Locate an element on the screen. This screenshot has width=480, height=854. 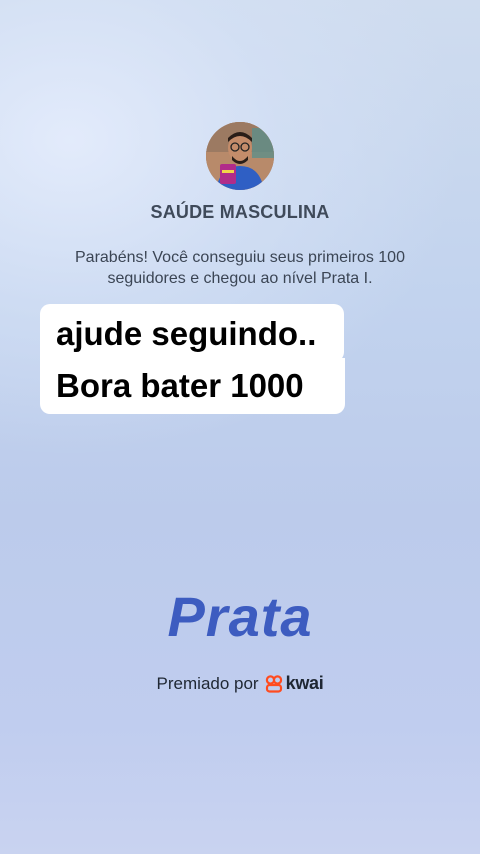
kwai-logo-icon is located at coordinates (273, 683).